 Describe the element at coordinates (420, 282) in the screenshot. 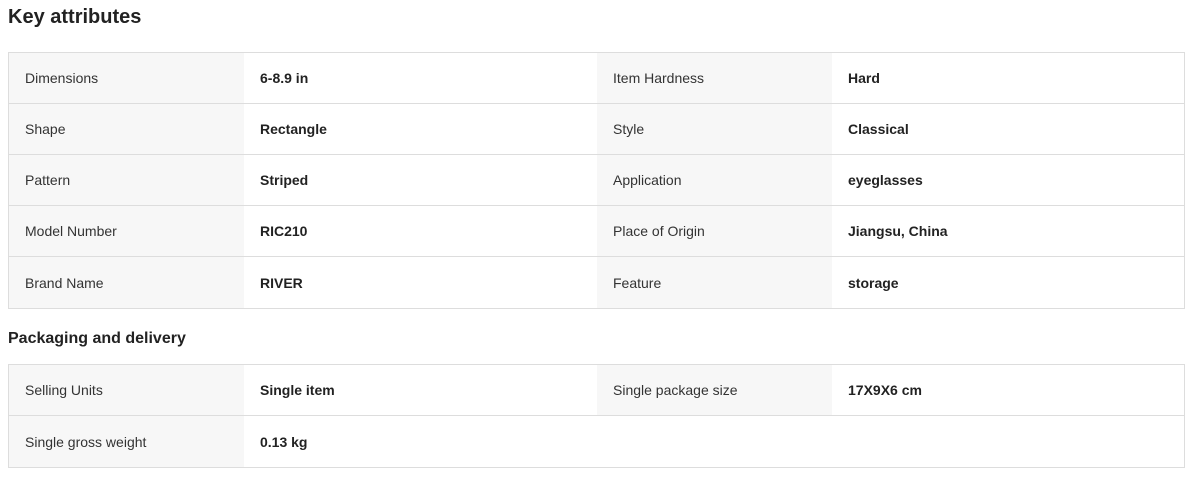

I see `attribute-value: RIVER` at that location.